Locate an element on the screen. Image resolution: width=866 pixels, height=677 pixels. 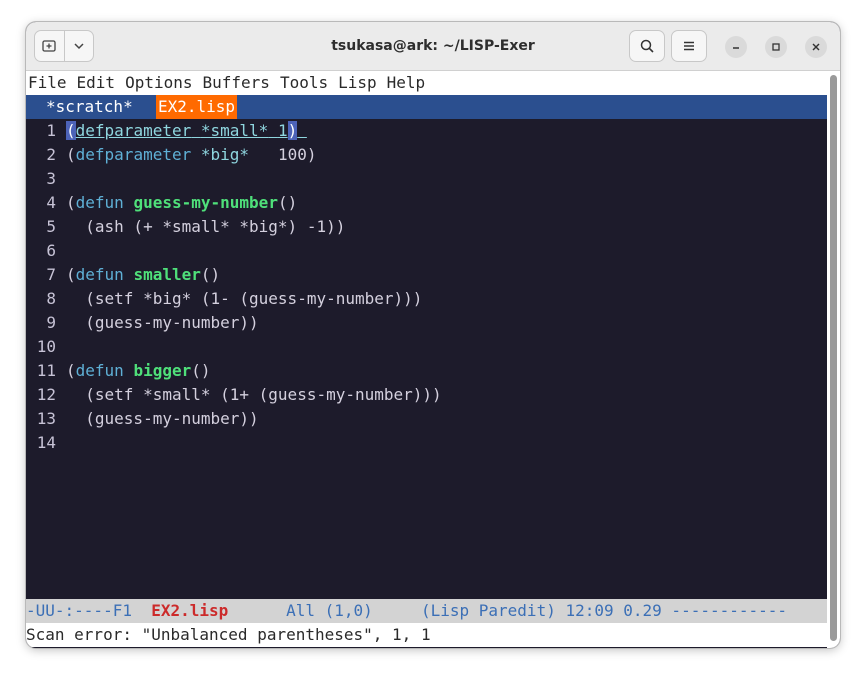
line-number: 10 is located at coordinates (46, 346).